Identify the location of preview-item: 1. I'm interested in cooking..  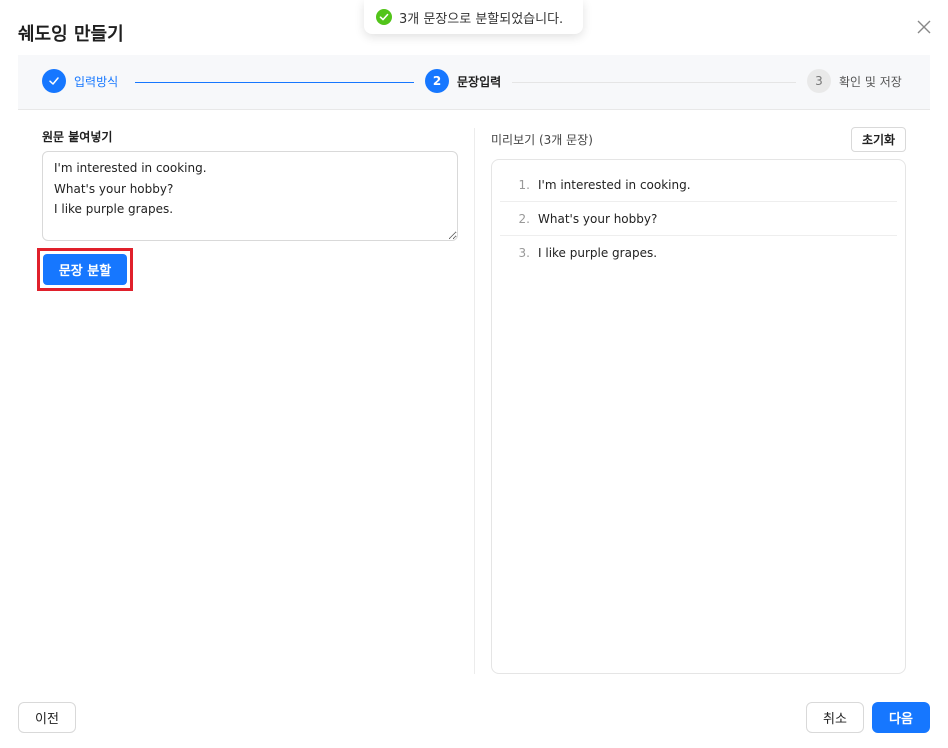
(698, 185).